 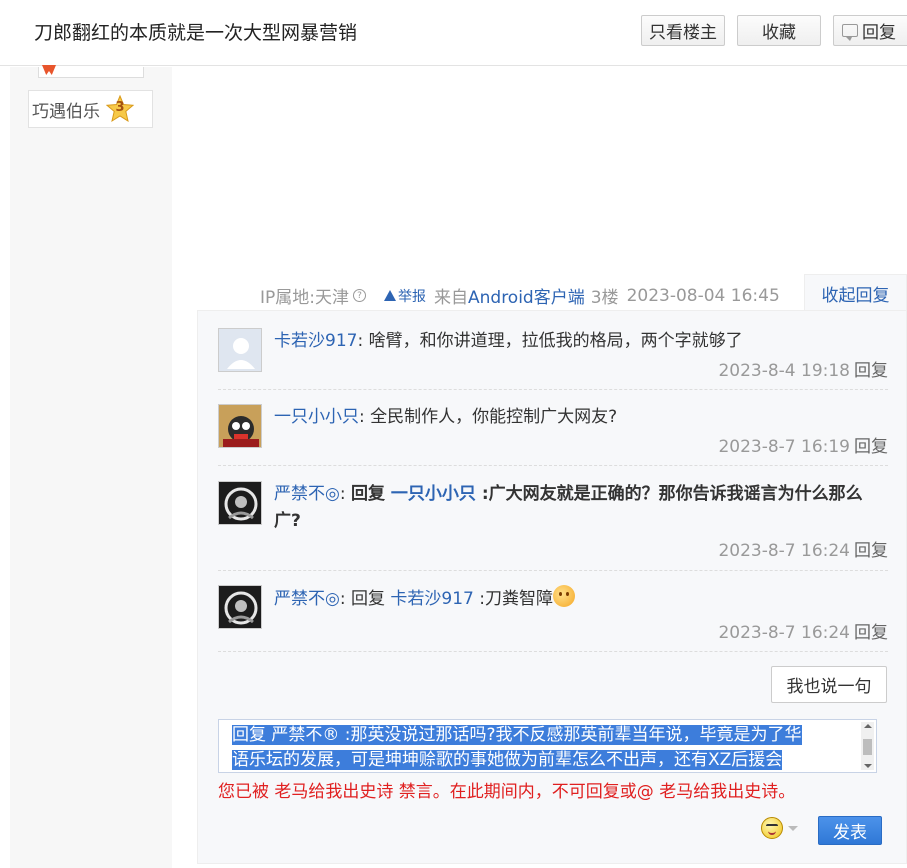 I want to click on scroll-down-icon, so click(x=868, y=766).